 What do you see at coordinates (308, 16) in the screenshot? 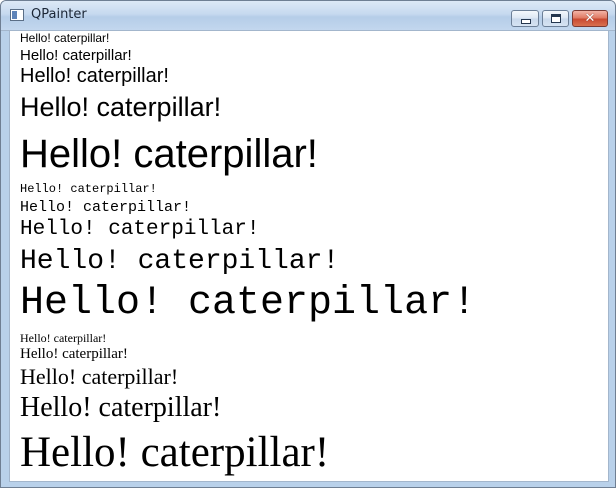
I see `title-bar: QPainter ✕` at bounding box center [308, 16].